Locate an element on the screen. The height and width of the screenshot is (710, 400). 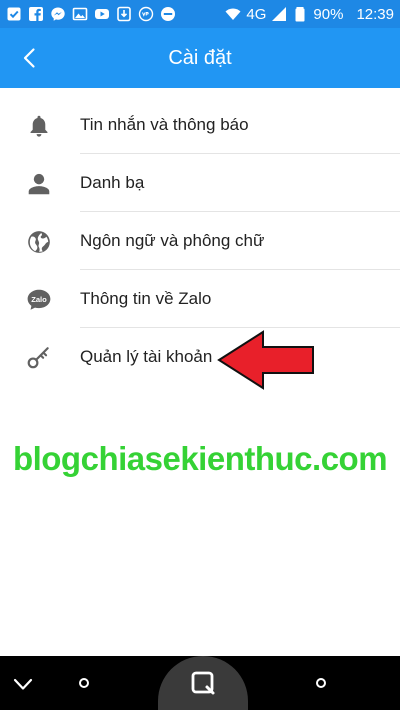
settings-item-account-management: Quản lý tài khoản is located at coordinates (200, 357).